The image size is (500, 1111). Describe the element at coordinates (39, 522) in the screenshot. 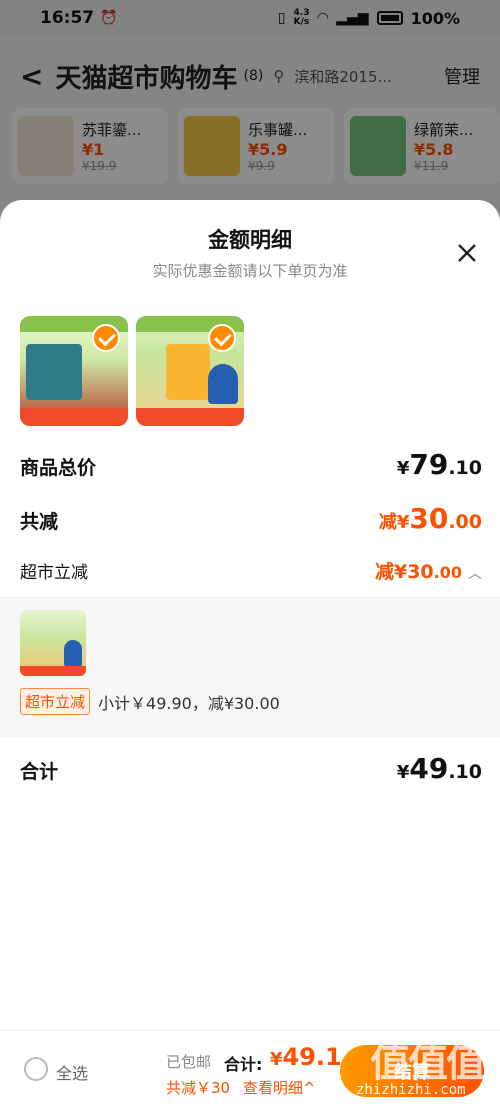

I see `total-reduce-label: 共减` at that location.